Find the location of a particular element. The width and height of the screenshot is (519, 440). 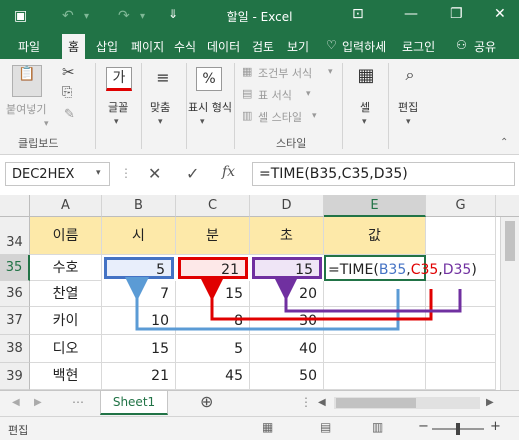

page-break-icon: ▥ is located at coordinates (377, 427).